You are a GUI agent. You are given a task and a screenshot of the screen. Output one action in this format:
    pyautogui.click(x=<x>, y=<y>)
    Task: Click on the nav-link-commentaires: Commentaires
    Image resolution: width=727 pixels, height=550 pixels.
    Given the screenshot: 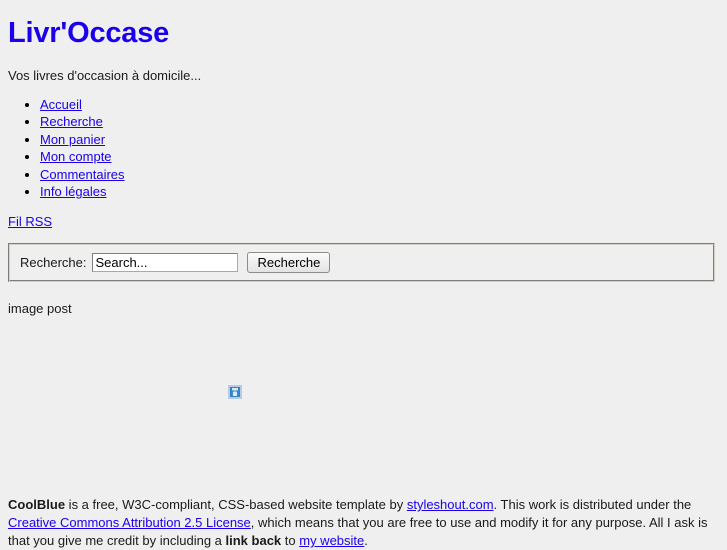 What is the action you would take?
    pyautogui.click(x=82, y=174)
    